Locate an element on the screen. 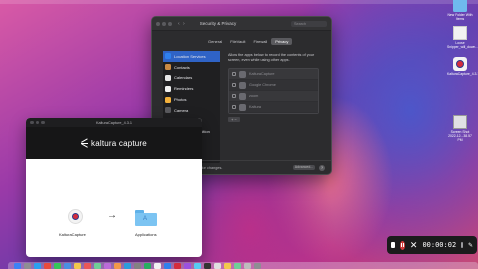 This screenshot has width=478, height=269. photos-icon is located at coordinates (168, 99).